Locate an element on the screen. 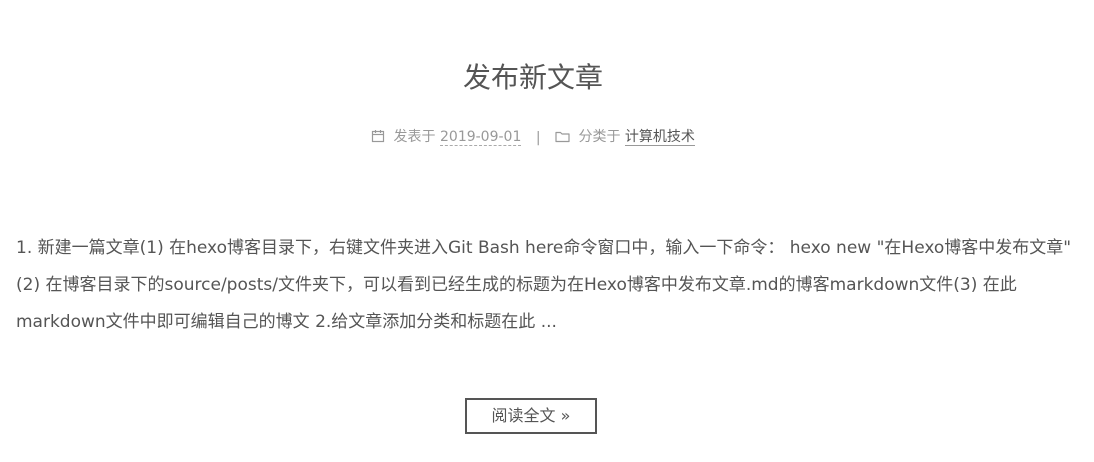 Image resolution: width=1094 pixels, height=462 pixels. folder-icon is located at coordinates (562, 139).